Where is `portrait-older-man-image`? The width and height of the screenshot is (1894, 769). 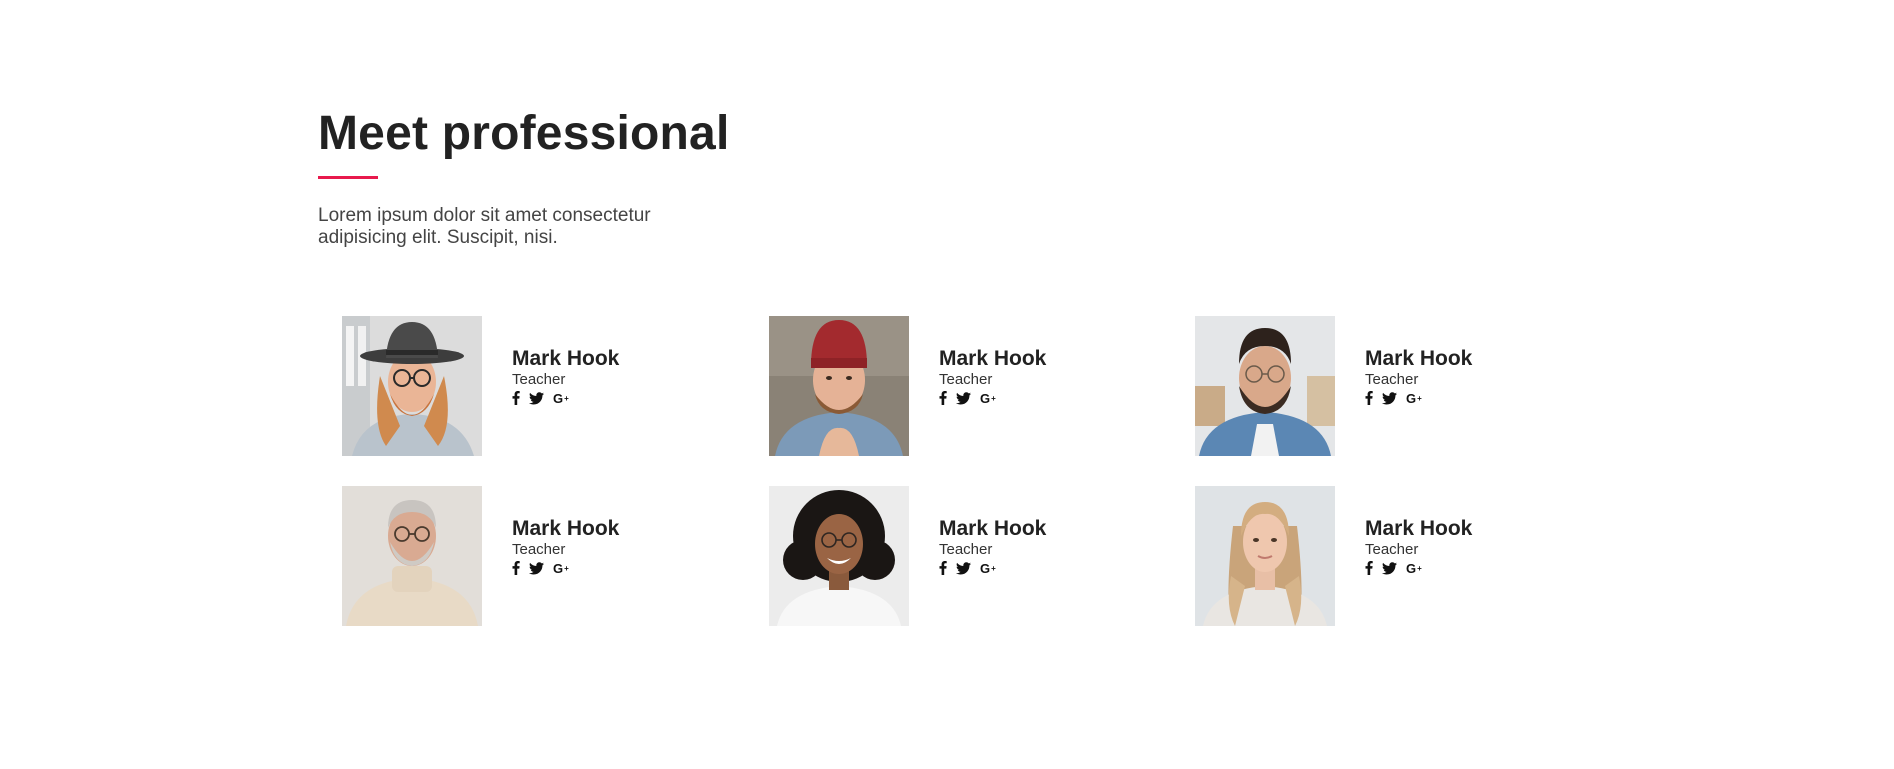 portrait-older-man-image is located at coordinates (412, 556).